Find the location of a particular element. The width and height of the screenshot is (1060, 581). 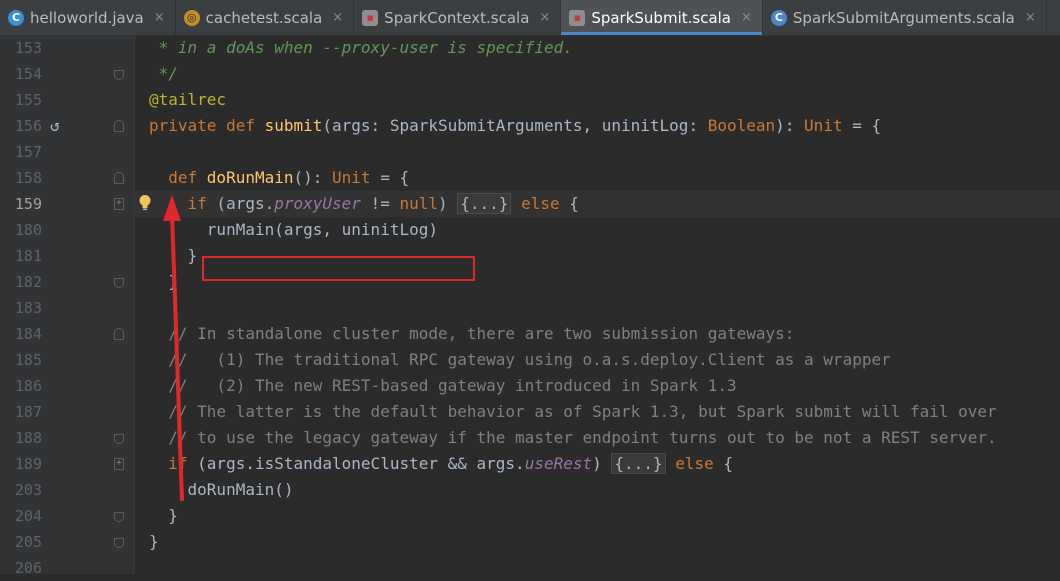

tab-sparkcontext-scala: ▪ SparkContext.scala × is located at coordinates (458, 17).